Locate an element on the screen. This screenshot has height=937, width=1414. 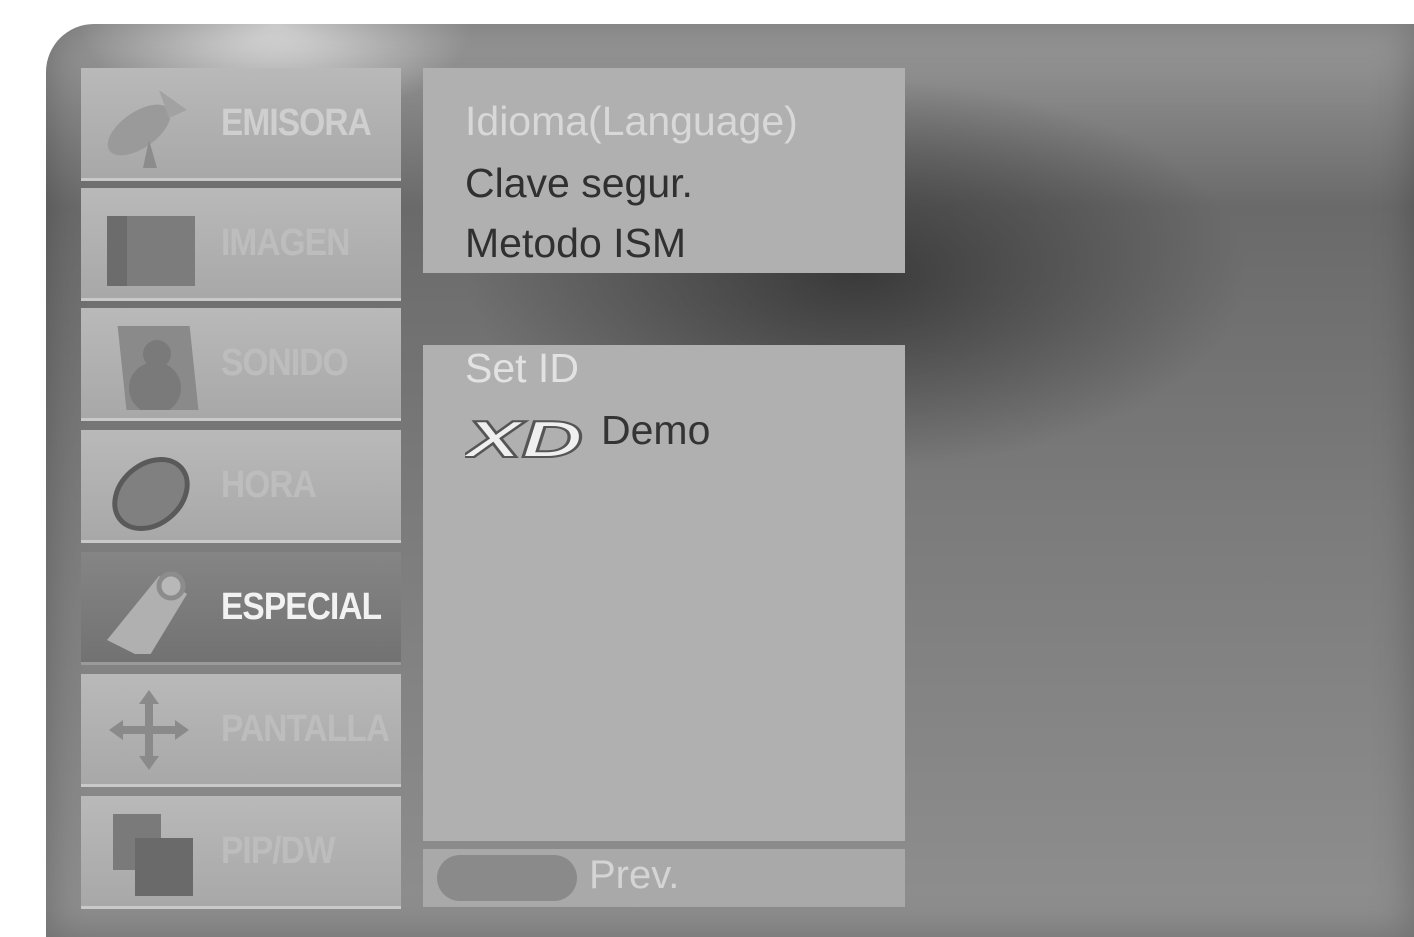
menu-item-label: ESPECIAL is located at coordinates (301, 606).